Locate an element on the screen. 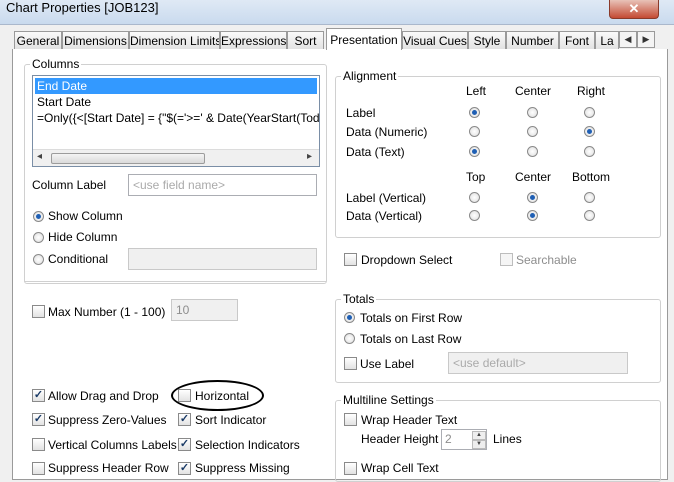  suppress-missing-checkbox: ✓ is located at coordinates (184, 468).